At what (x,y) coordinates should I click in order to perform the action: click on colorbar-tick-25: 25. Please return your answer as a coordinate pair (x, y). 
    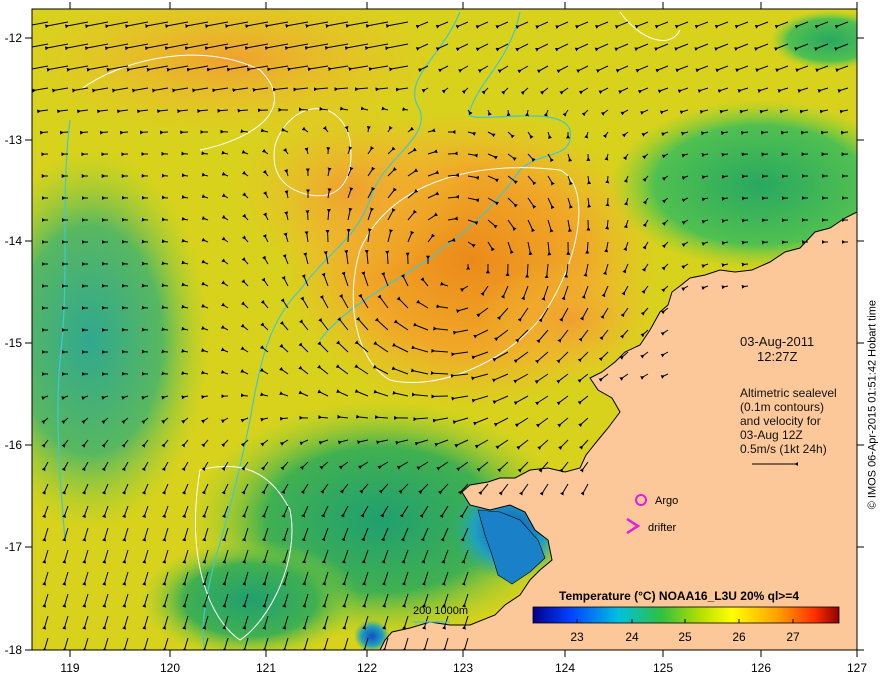
    Looking at the image, I should click on (685, 637).